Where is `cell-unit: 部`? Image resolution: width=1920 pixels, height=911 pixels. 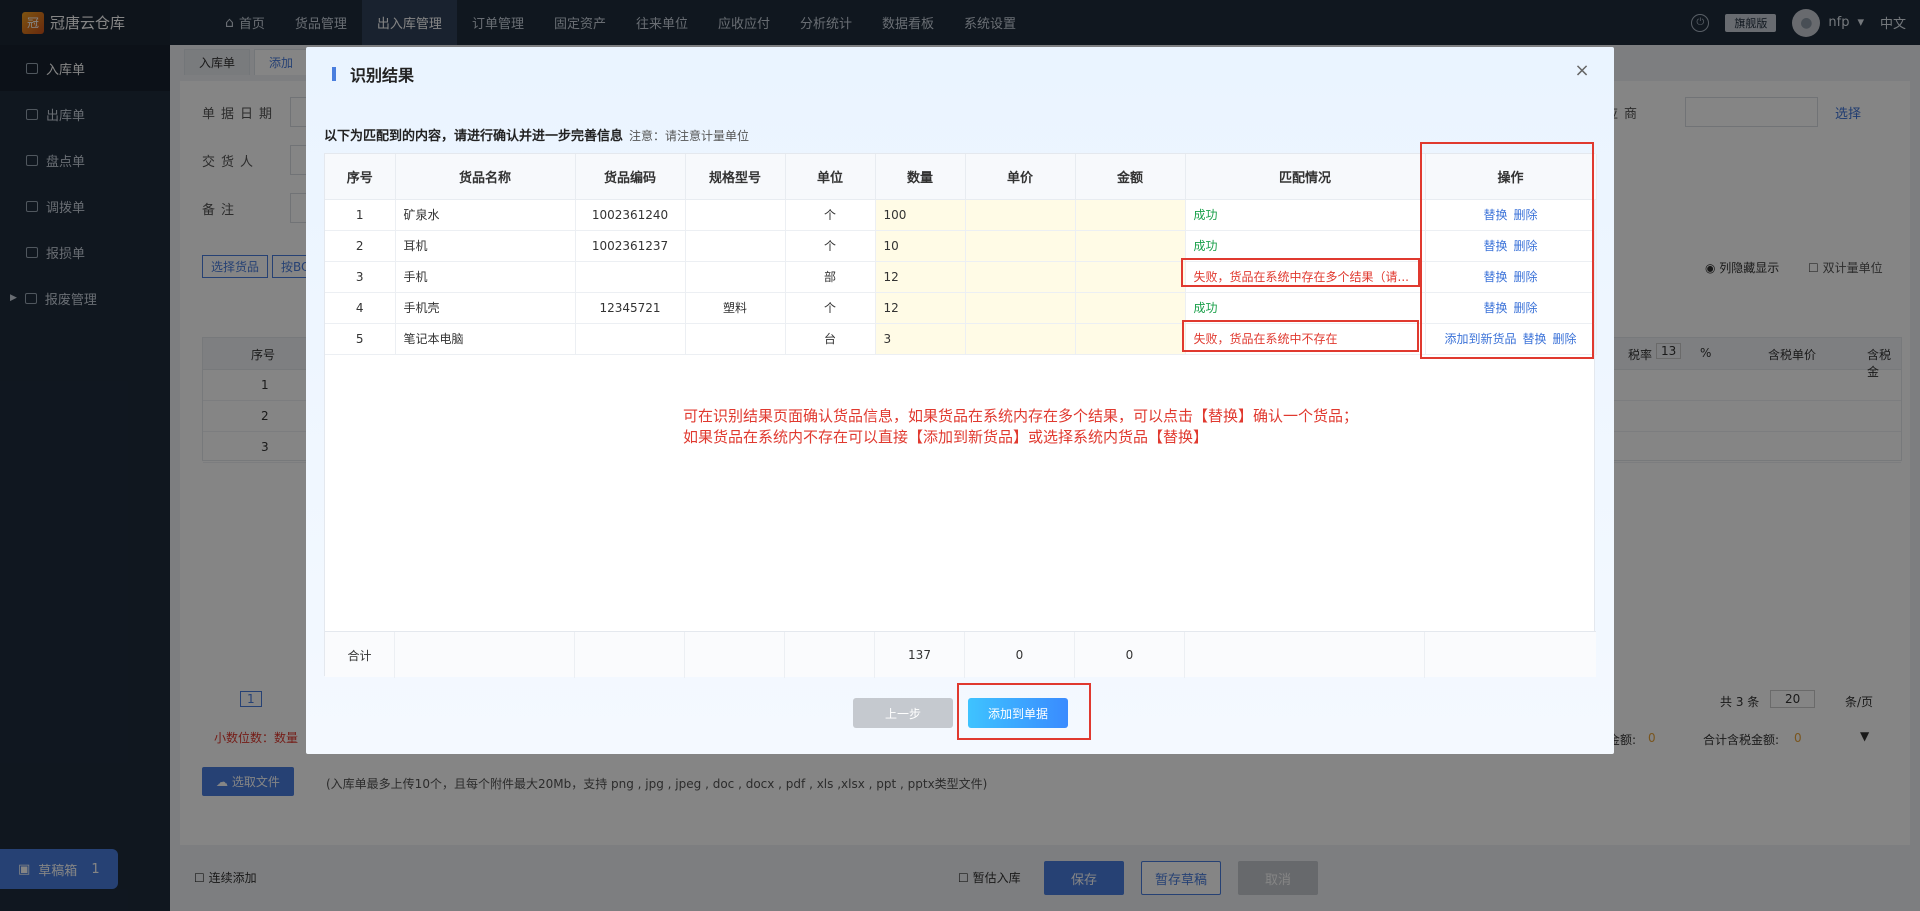
cell-unit: 部 is located at coordinates (830, 277).